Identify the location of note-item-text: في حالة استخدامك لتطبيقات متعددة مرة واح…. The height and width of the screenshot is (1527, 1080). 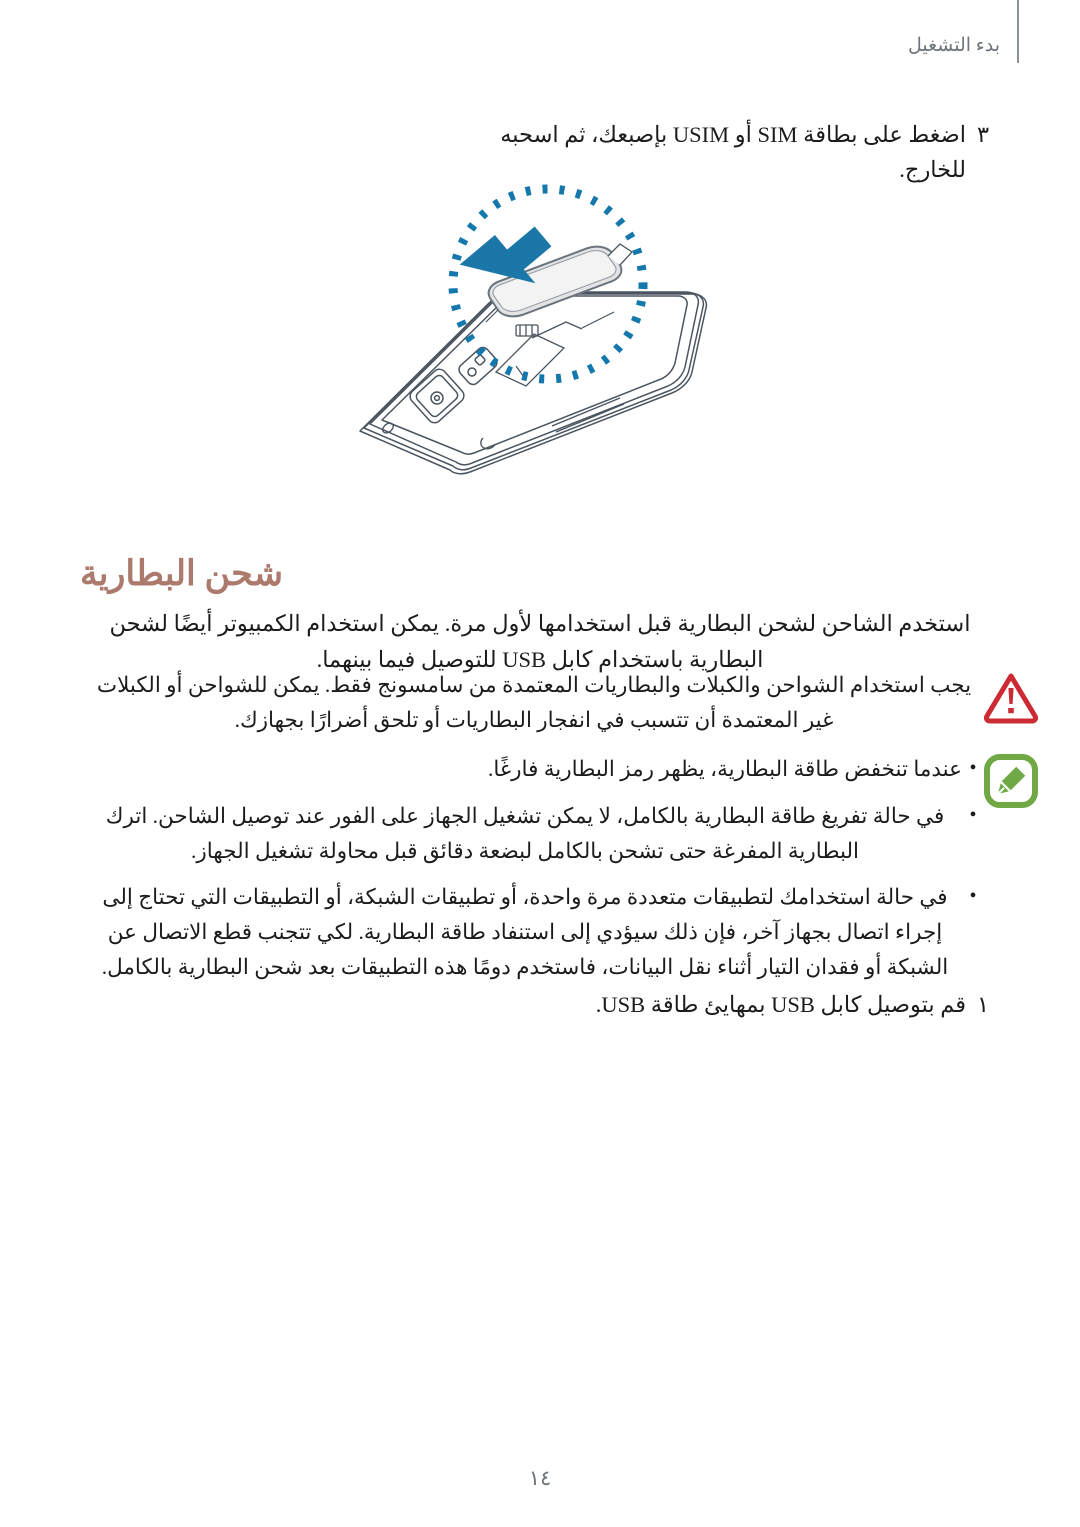
(525, 932).